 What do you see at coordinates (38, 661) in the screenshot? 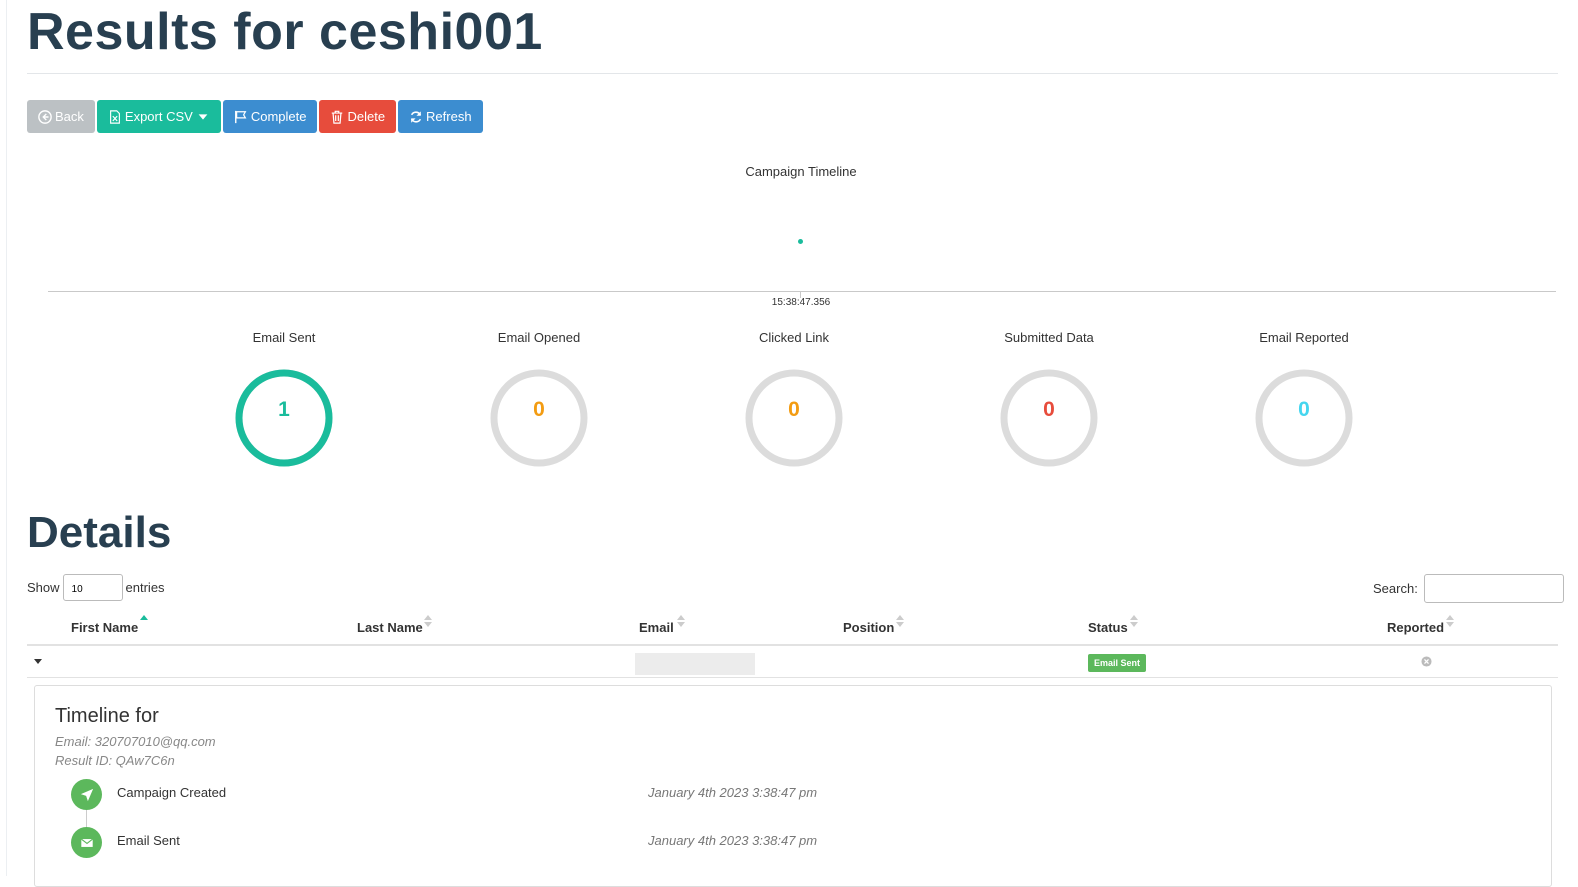
I see `expand-row-caret-icon` at bounding box center [38, 661].